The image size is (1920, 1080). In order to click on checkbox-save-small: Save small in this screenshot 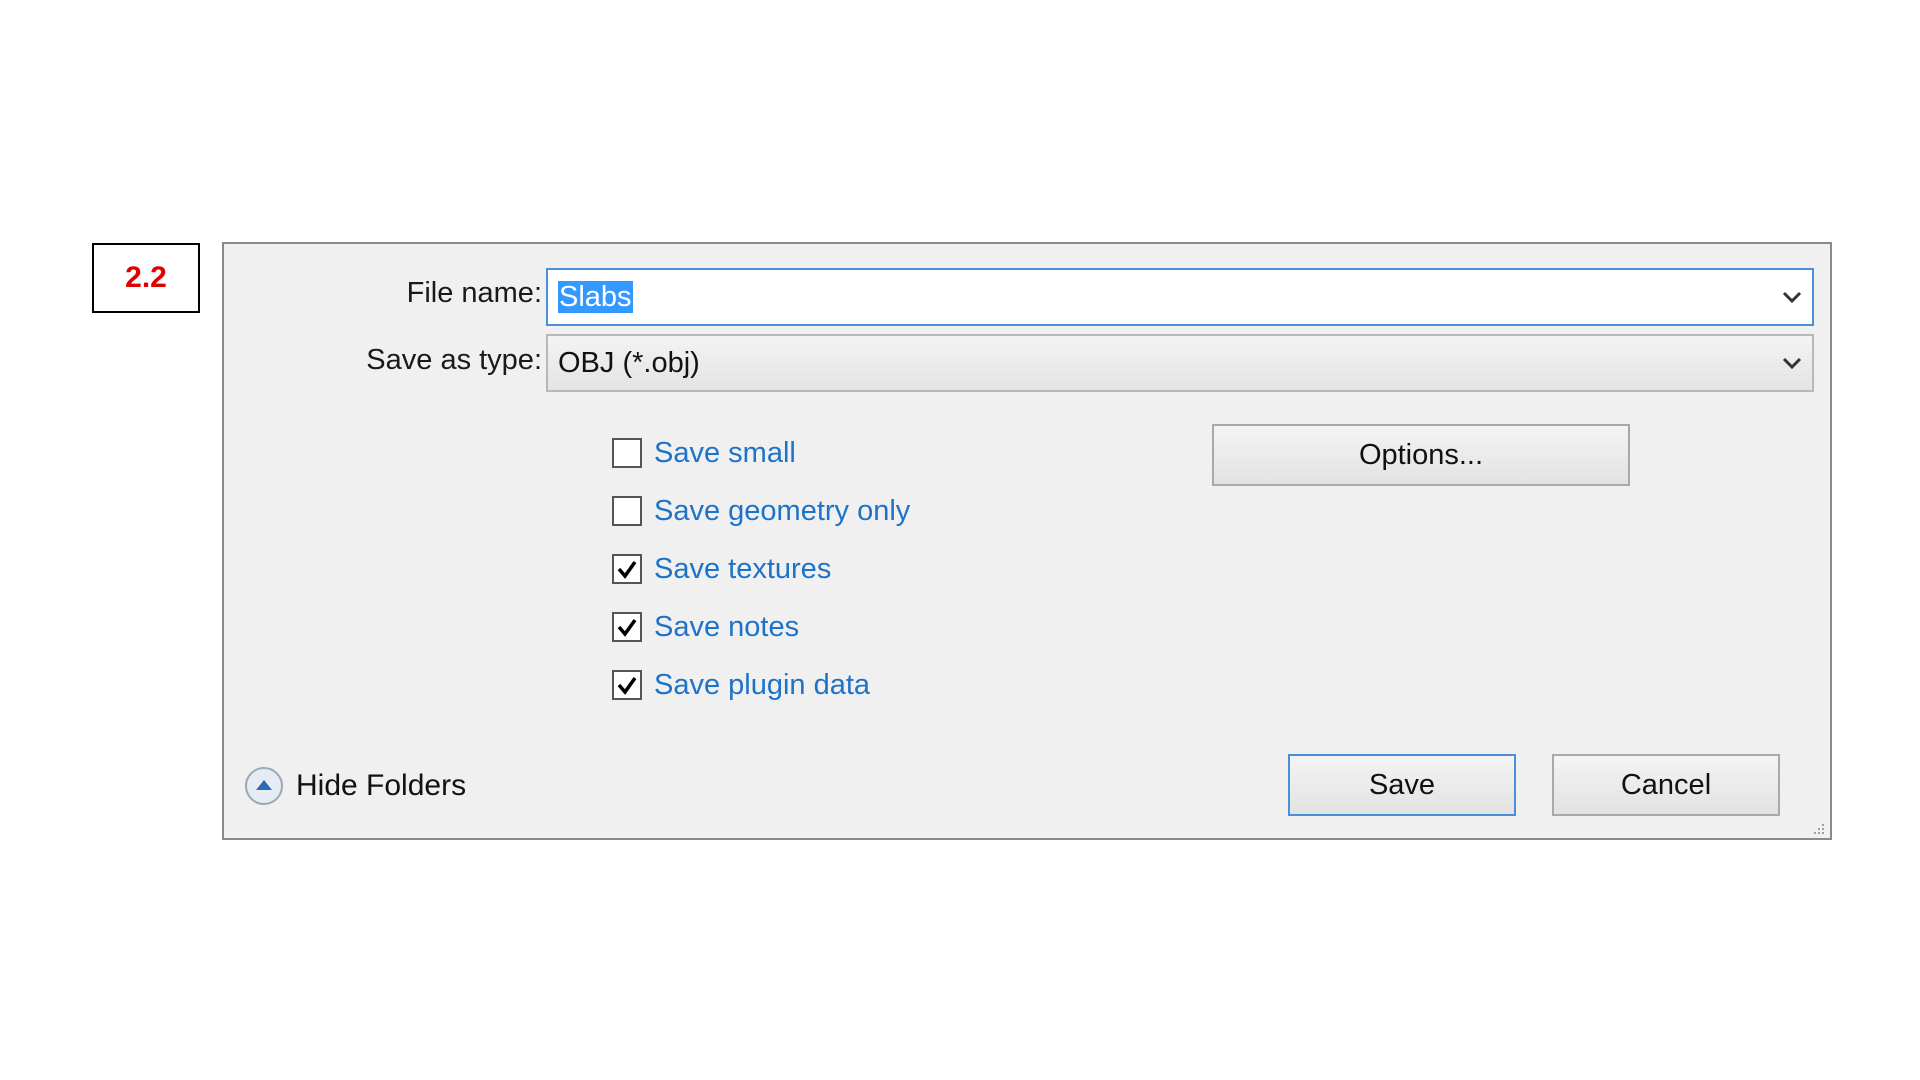, I will do `click(761, 453)`.